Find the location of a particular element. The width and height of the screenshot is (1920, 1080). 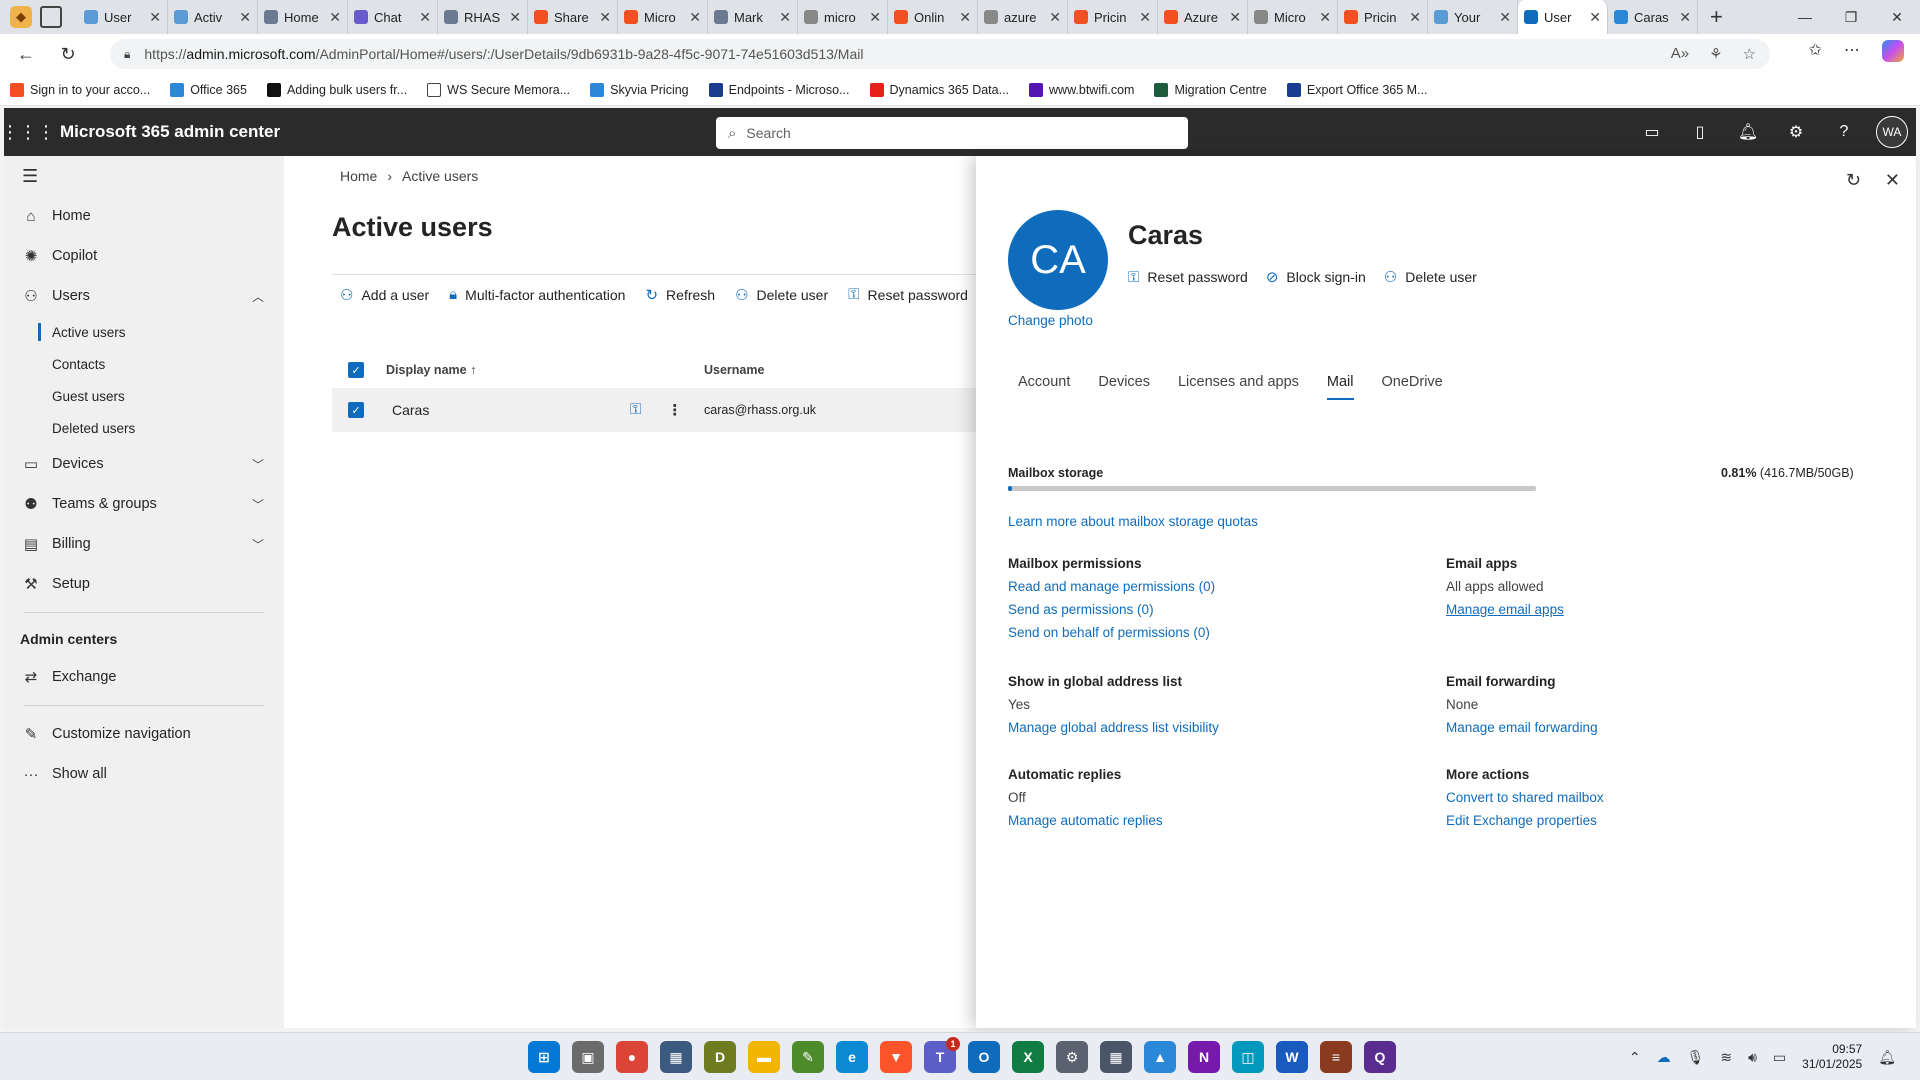

send-as-permissions-link: Send as permissions (0) is located at coordinates (1111, 609).